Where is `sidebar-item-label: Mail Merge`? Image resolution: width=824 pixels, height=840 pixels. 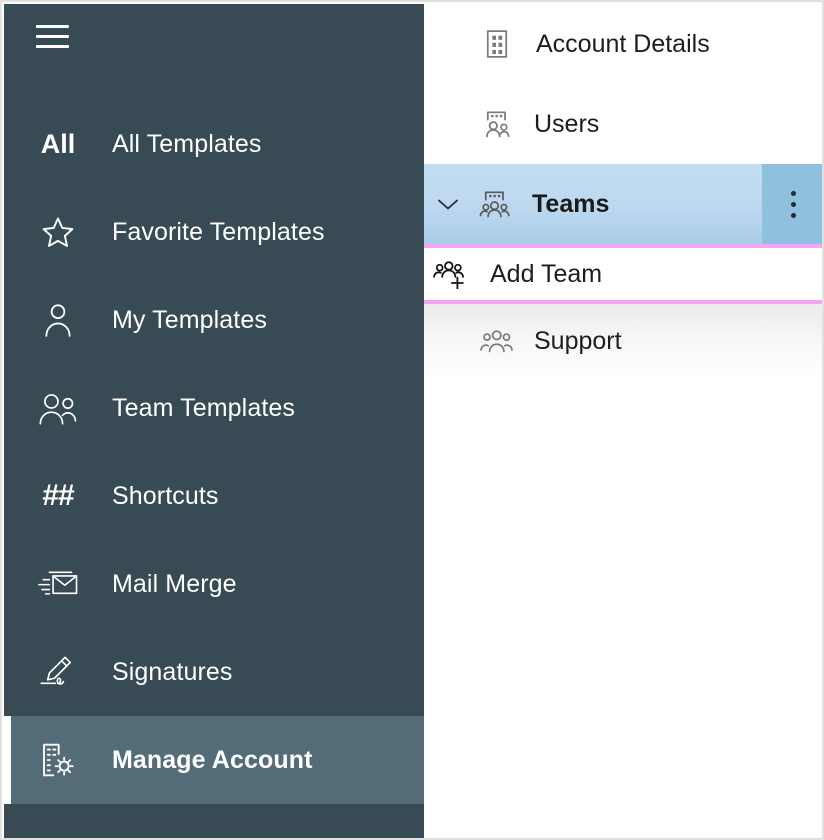
sidebar-item-label: Mail Merge is located at coordinates (174, 583).